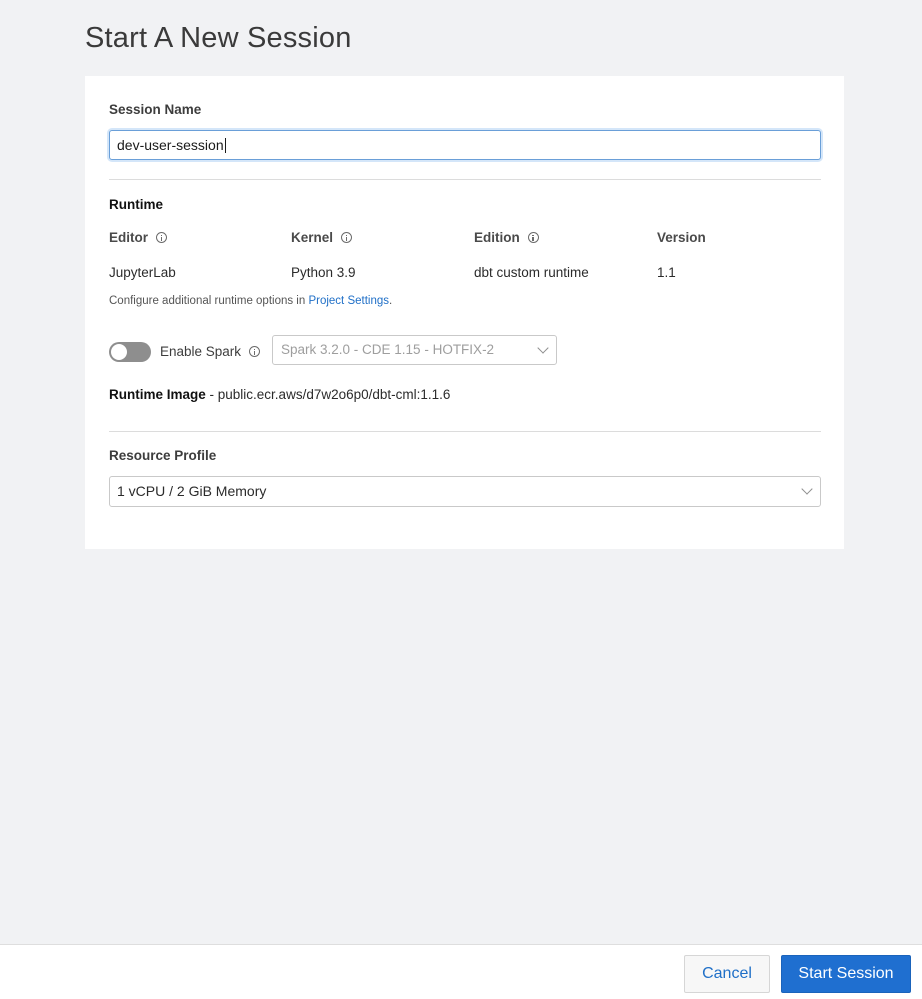 This screenshot has height=999, width=922. Describe the element at coordinates (255, 351) in the screenshot. I see `spark-info-icon` at that location.